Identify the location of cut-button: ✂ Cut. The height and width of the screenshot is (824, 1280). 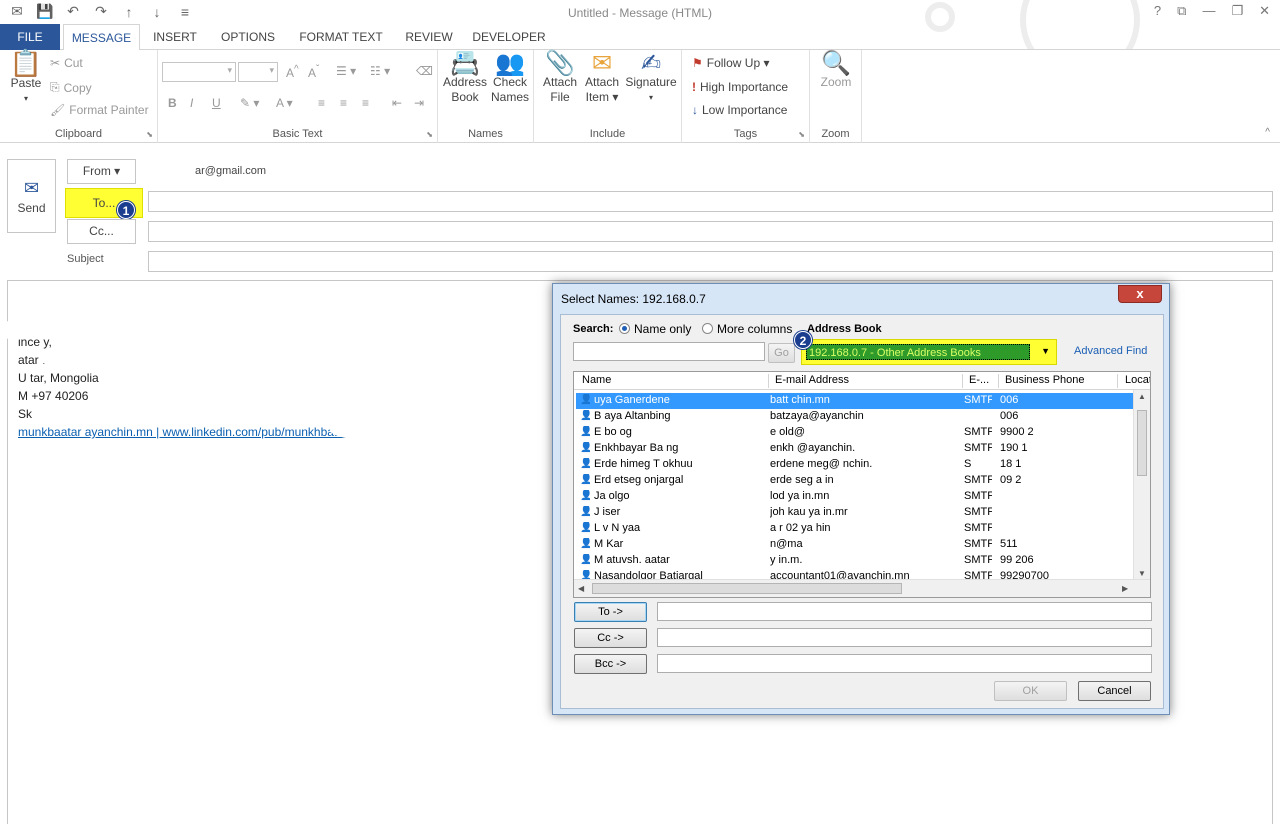
(66, 63).